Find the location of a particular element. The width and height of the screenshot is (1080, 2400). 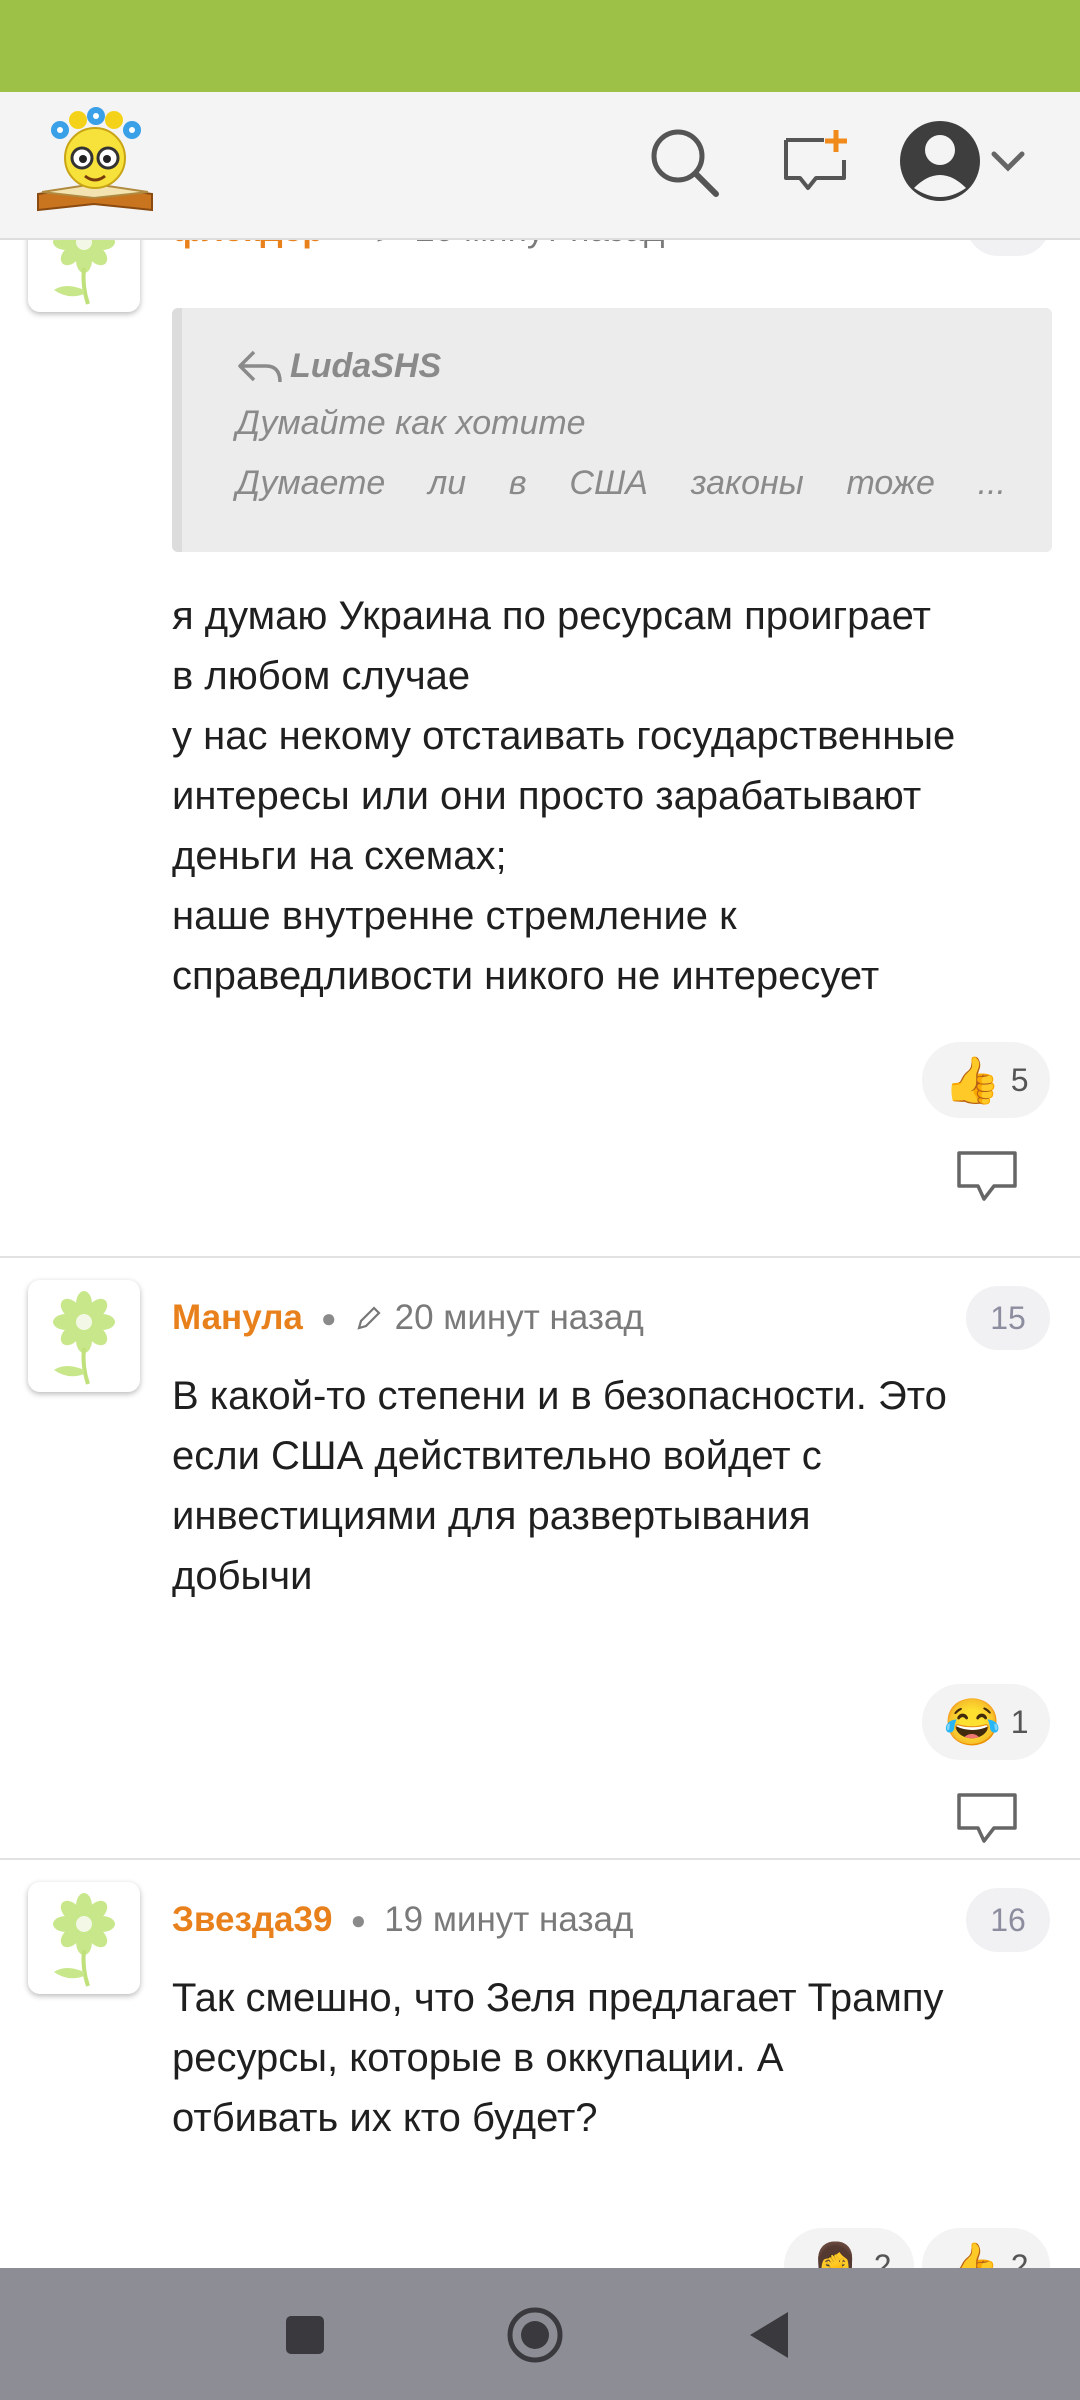

comment-meta: флекдер ● 20 минут назад is located at coordinates (418, 247).